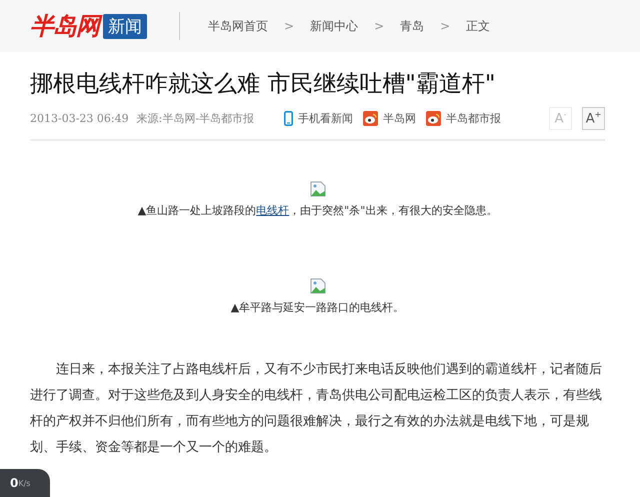 The image size is (640, 497). I want to click on breadcrumb-link: 青岛, so click(412, 26).